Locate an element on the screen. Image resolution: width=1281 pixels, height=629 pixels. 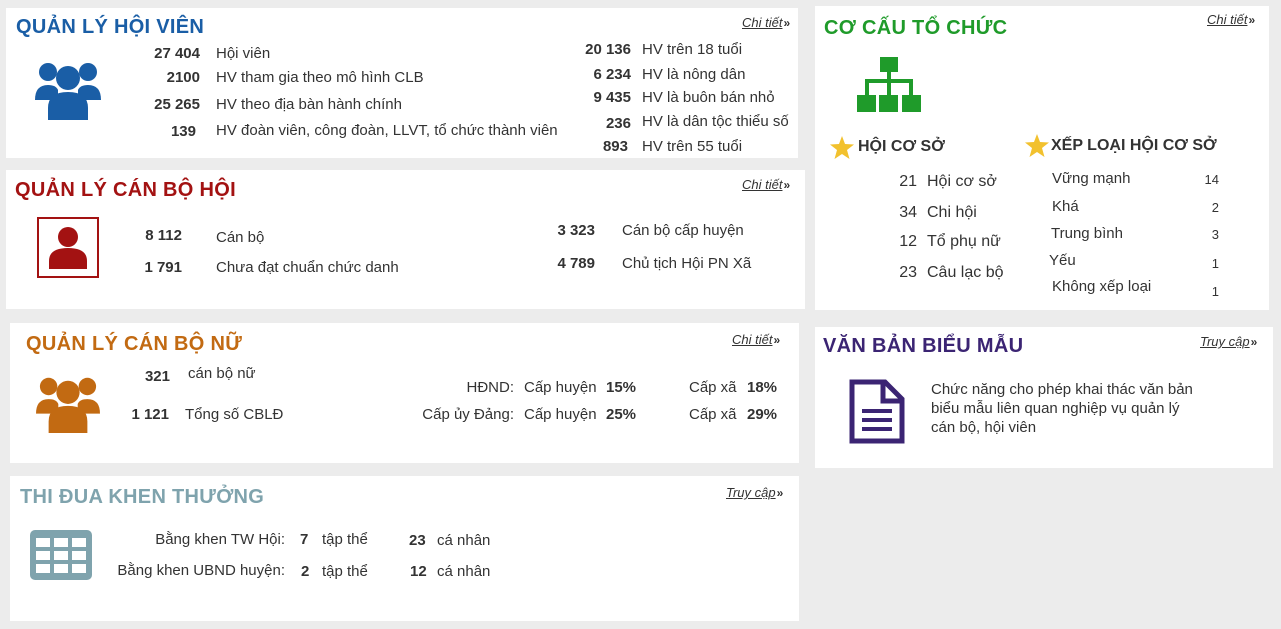
women-left-value-1: 1 121 is located at coordinates (150, 414).